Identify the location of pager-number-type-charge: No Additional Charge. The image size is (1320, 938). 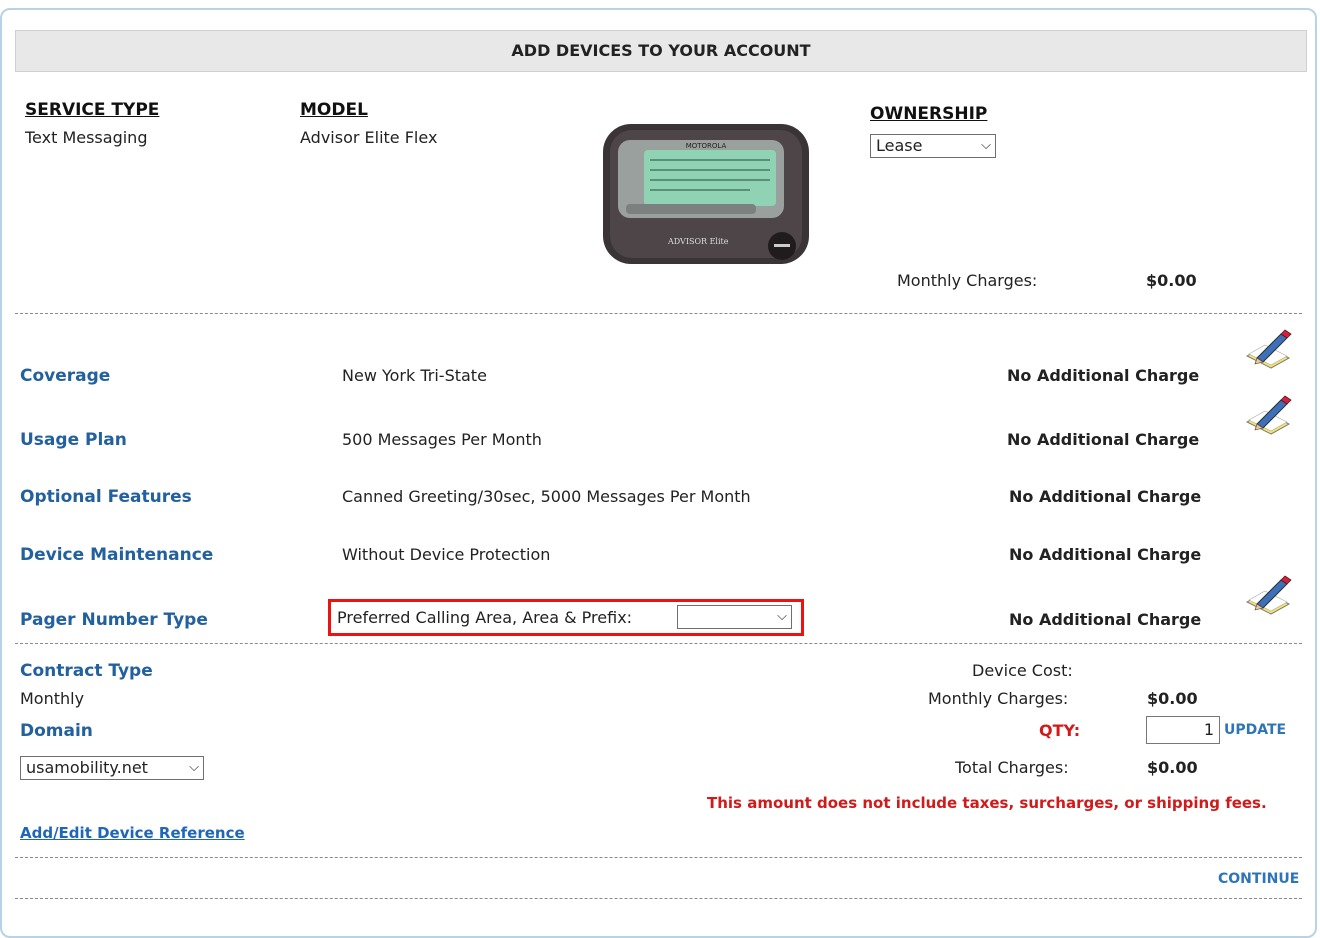
(1105, 619).